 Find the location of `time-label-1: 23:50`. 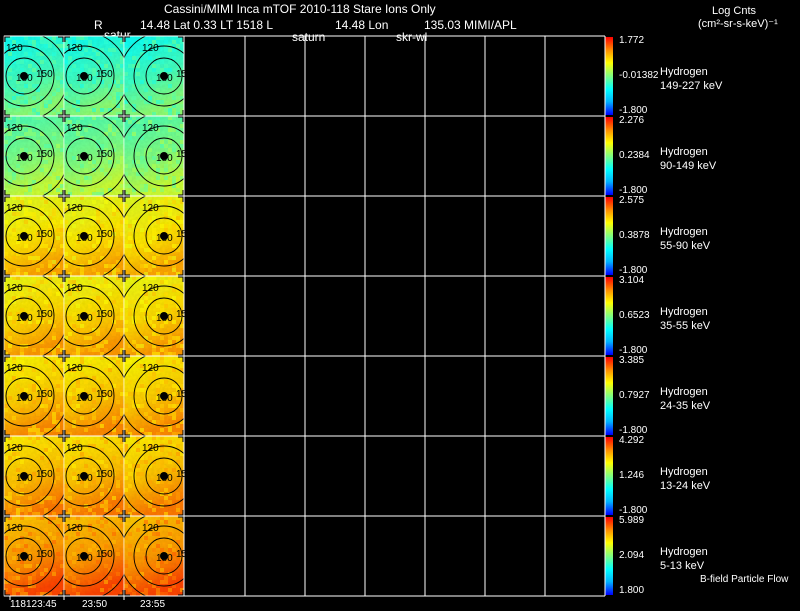

time-label-1: 23:50 is located at coordinates (95, 604).